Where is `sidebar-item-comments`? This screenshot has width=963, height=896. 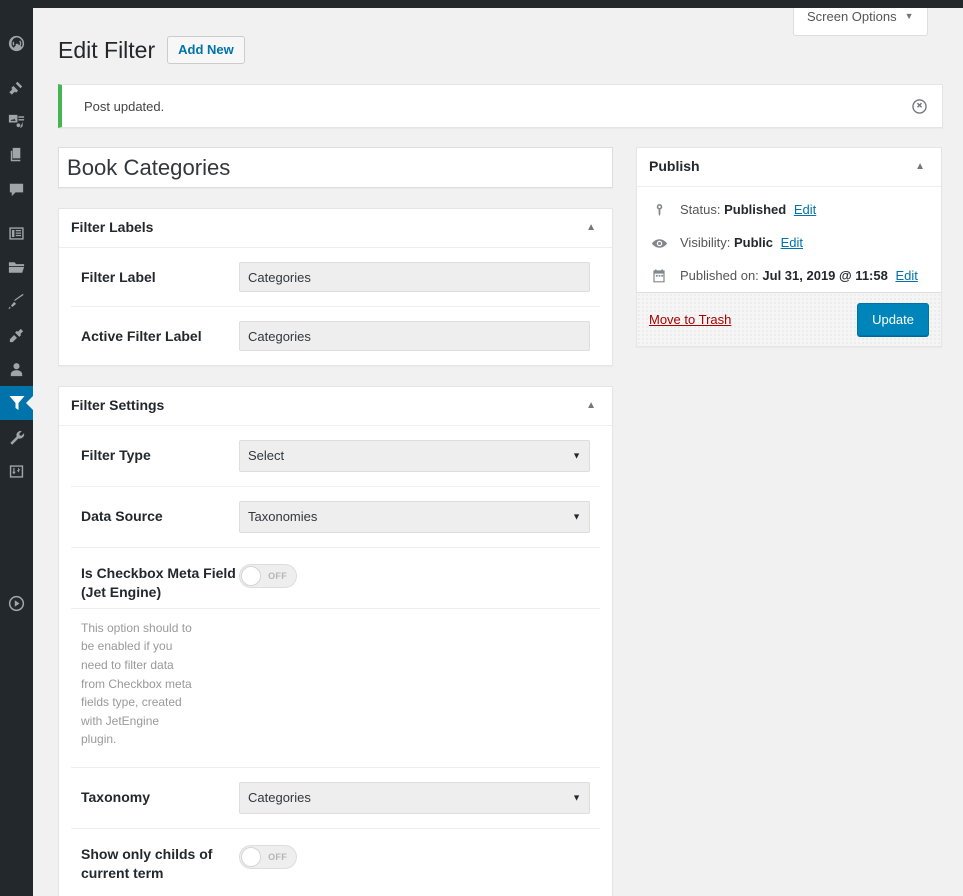
sidebar-item-comments is located at coordinates (16, 189).